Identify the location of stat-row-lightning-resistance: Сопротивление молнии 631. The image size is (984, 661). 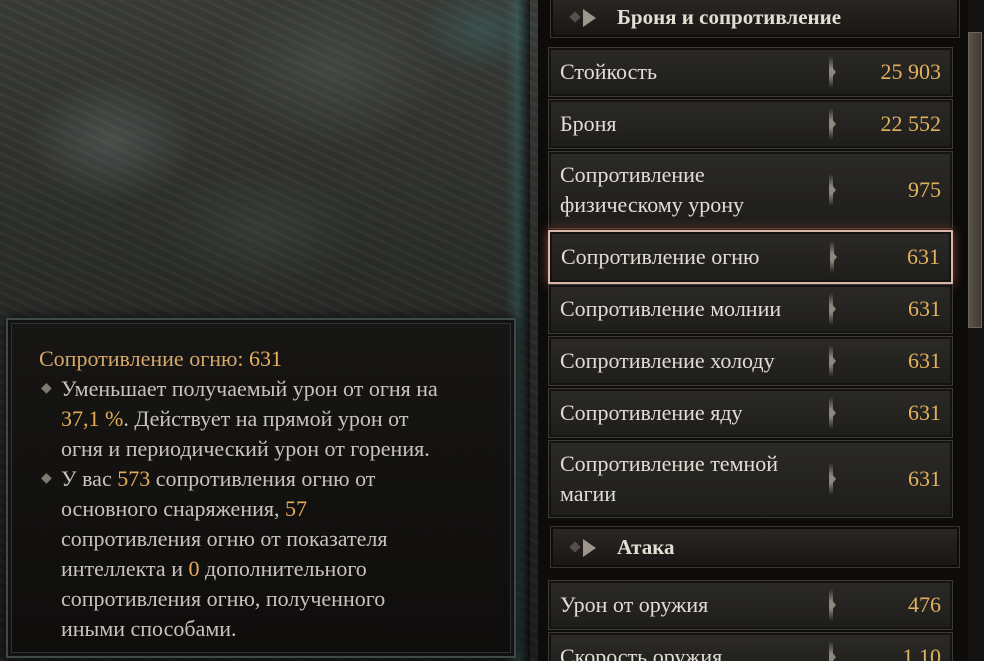
(750, 309).